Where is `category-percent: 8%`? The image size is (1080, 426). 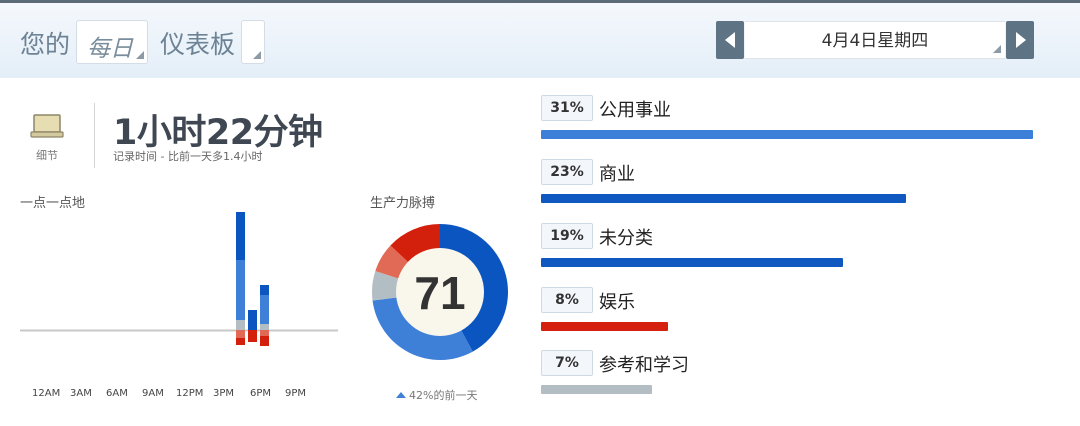 category-percent: 8% is located at coordinates (567, 300).